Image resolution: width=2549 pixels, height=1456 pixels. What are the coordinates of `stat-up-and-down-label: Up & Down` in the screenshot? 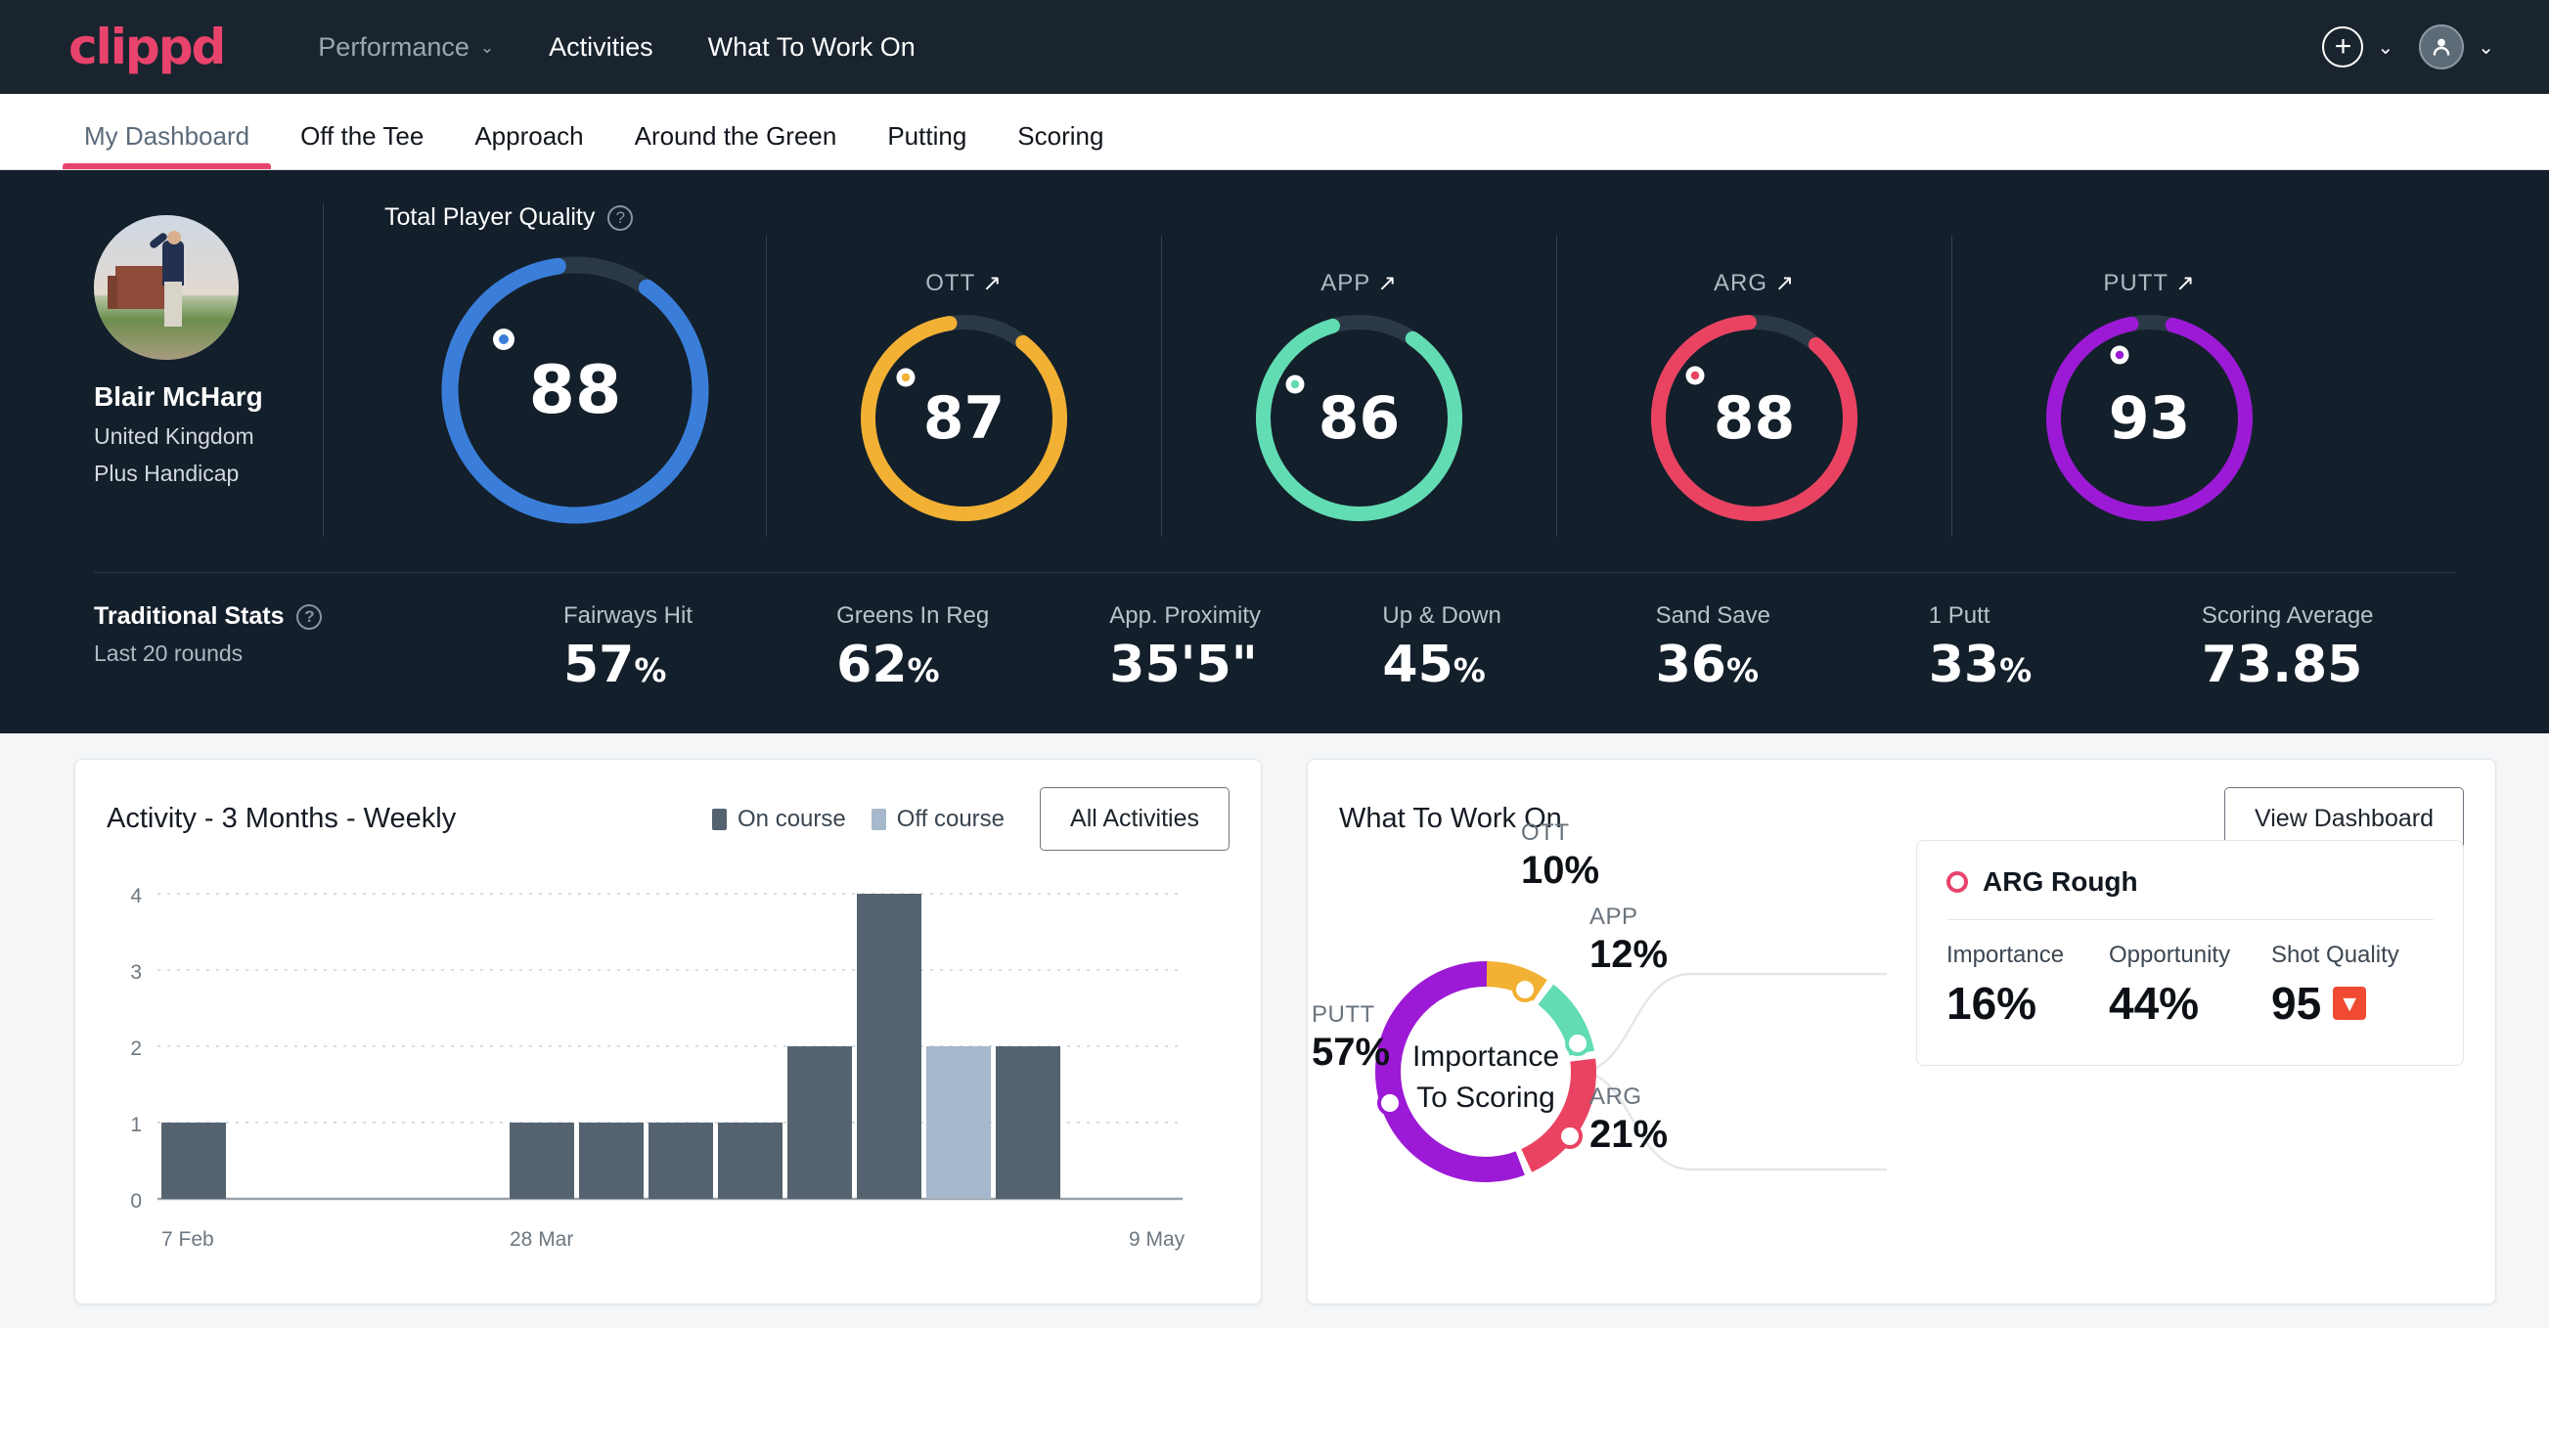 It's located at (1442, 615).